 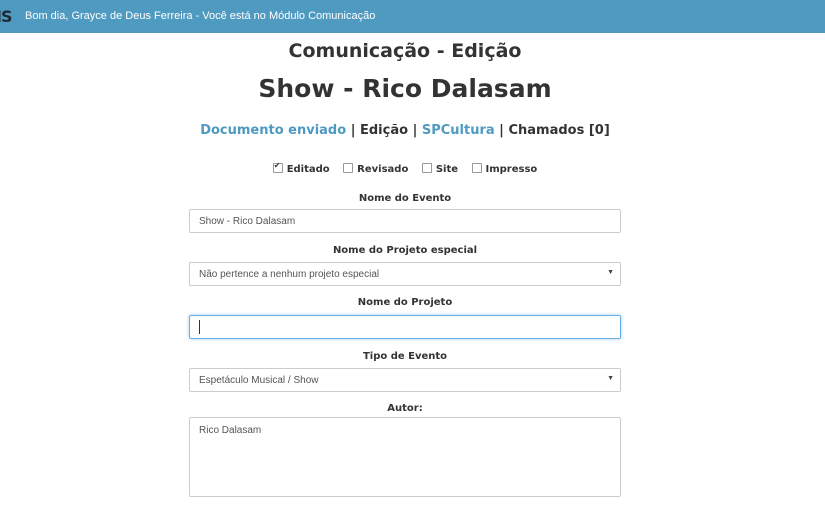 What do you see at coordinates (458, 130) in the screenshot?
I see `spcultura-link: SPCultura` at bounding box center [458, 130].